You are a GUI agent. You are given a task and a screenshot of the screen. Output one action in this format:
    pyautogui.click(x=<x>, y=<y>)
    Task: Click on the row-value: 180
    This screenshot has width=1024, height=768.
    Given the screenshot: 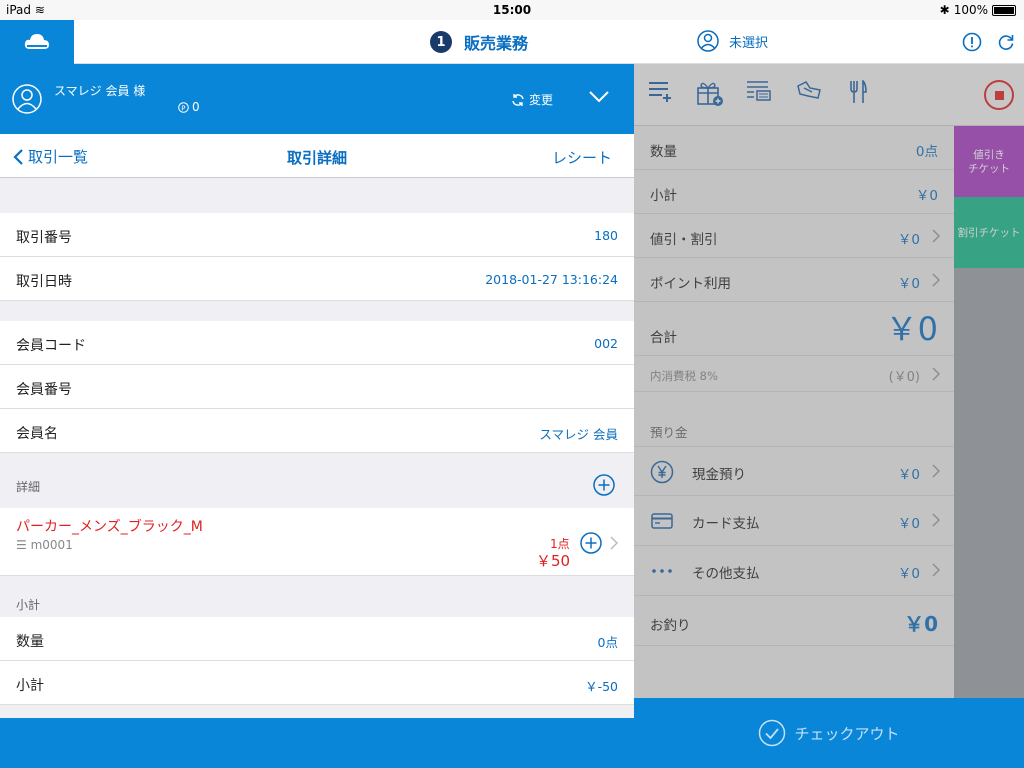 What is the action you would take?
    pyautogui.click(x=606, y=235)
    